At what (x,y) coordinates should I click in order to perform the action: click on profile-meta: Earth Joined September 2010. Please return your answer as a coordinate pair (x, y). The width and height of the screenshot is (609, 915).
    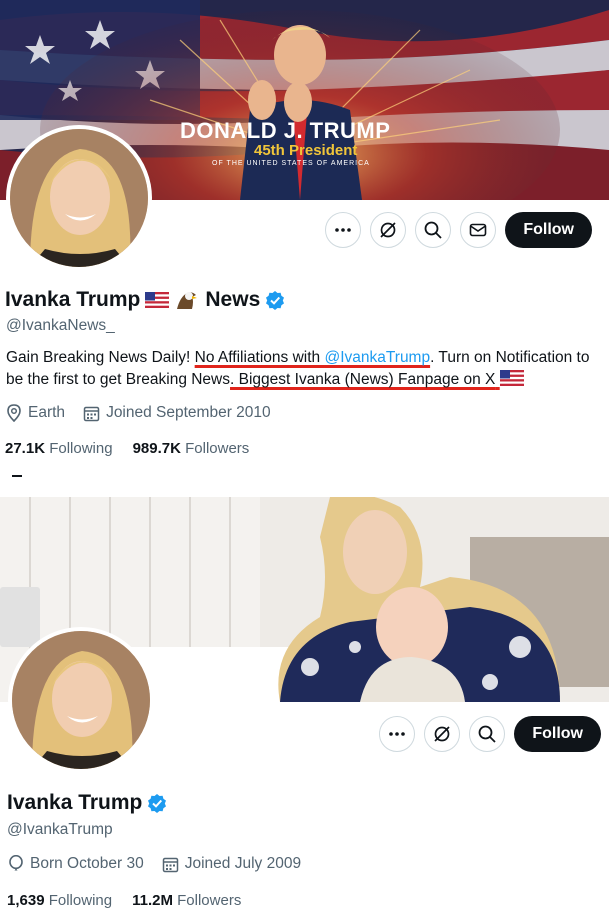
    Looking at the image, I should click on (138, 413).